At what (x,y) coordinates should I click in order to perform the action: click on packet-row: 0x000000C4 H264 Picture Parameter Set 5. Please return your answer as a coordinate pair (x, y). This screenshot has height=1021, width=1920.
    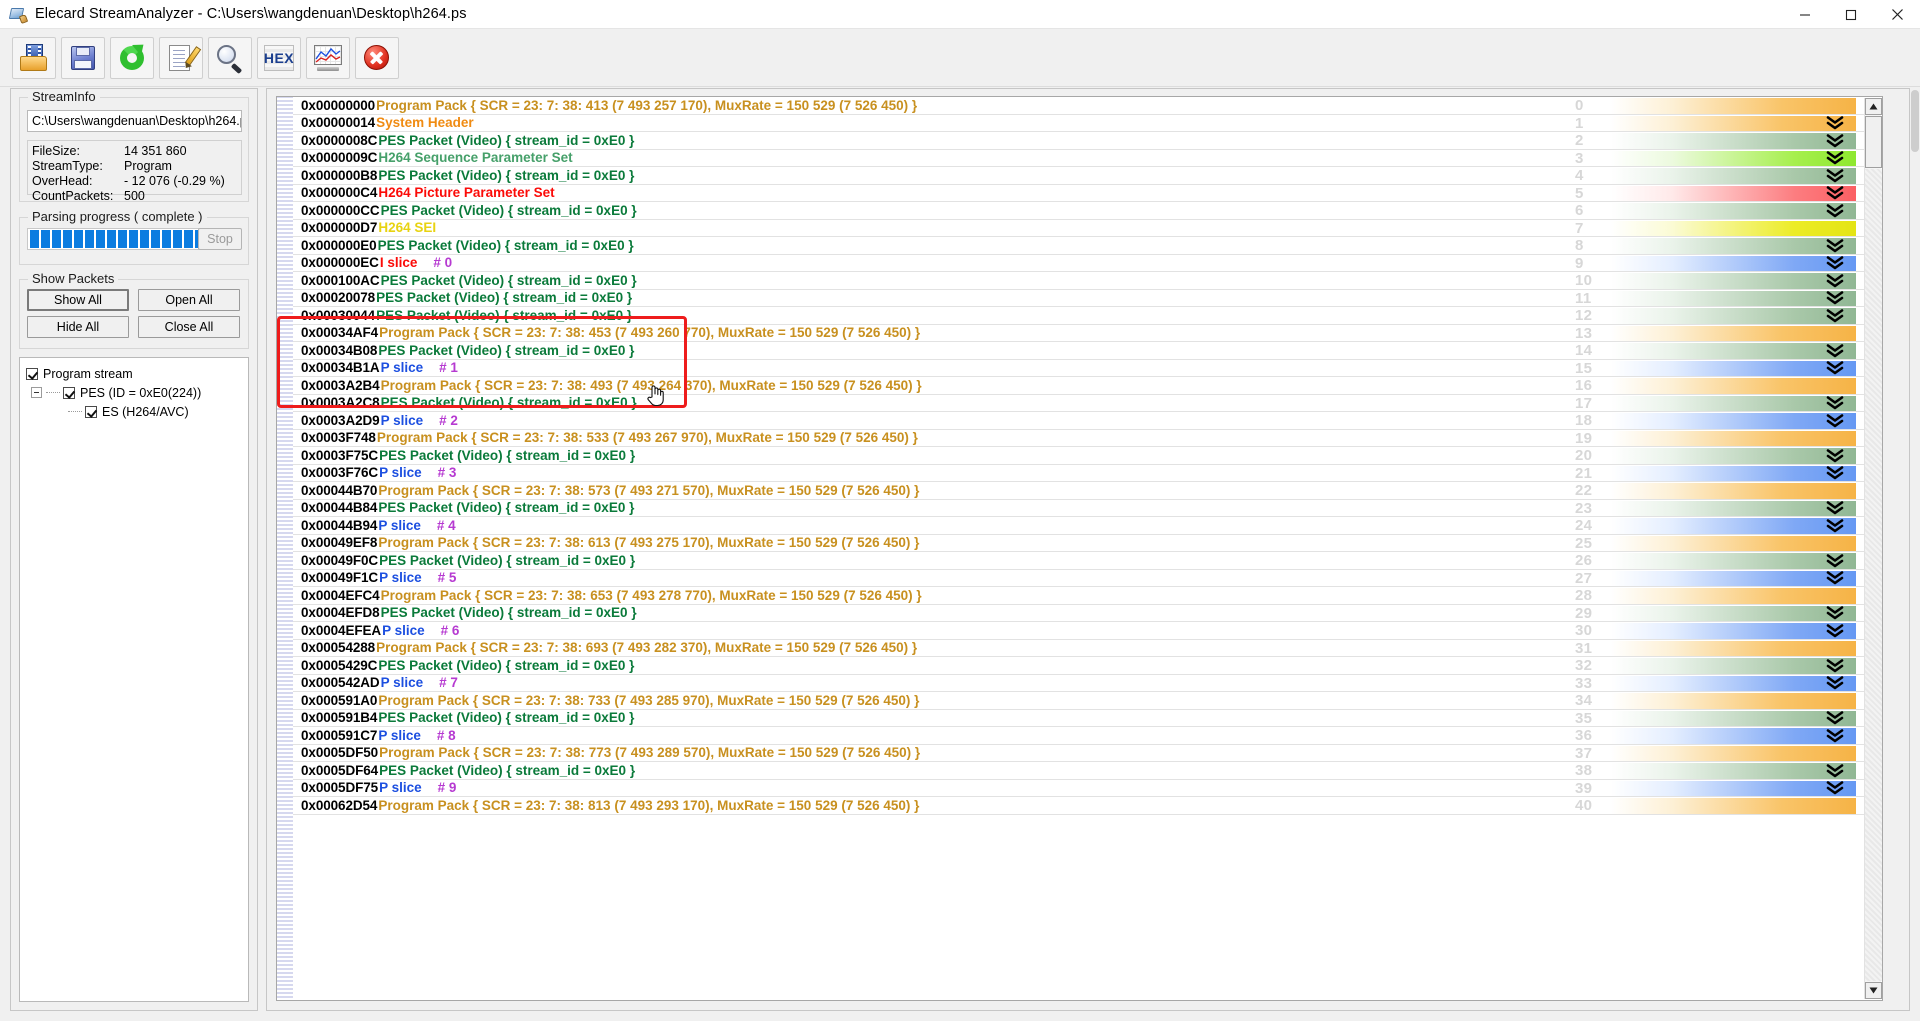
    Looking at the image, I should click on (1087, 193).